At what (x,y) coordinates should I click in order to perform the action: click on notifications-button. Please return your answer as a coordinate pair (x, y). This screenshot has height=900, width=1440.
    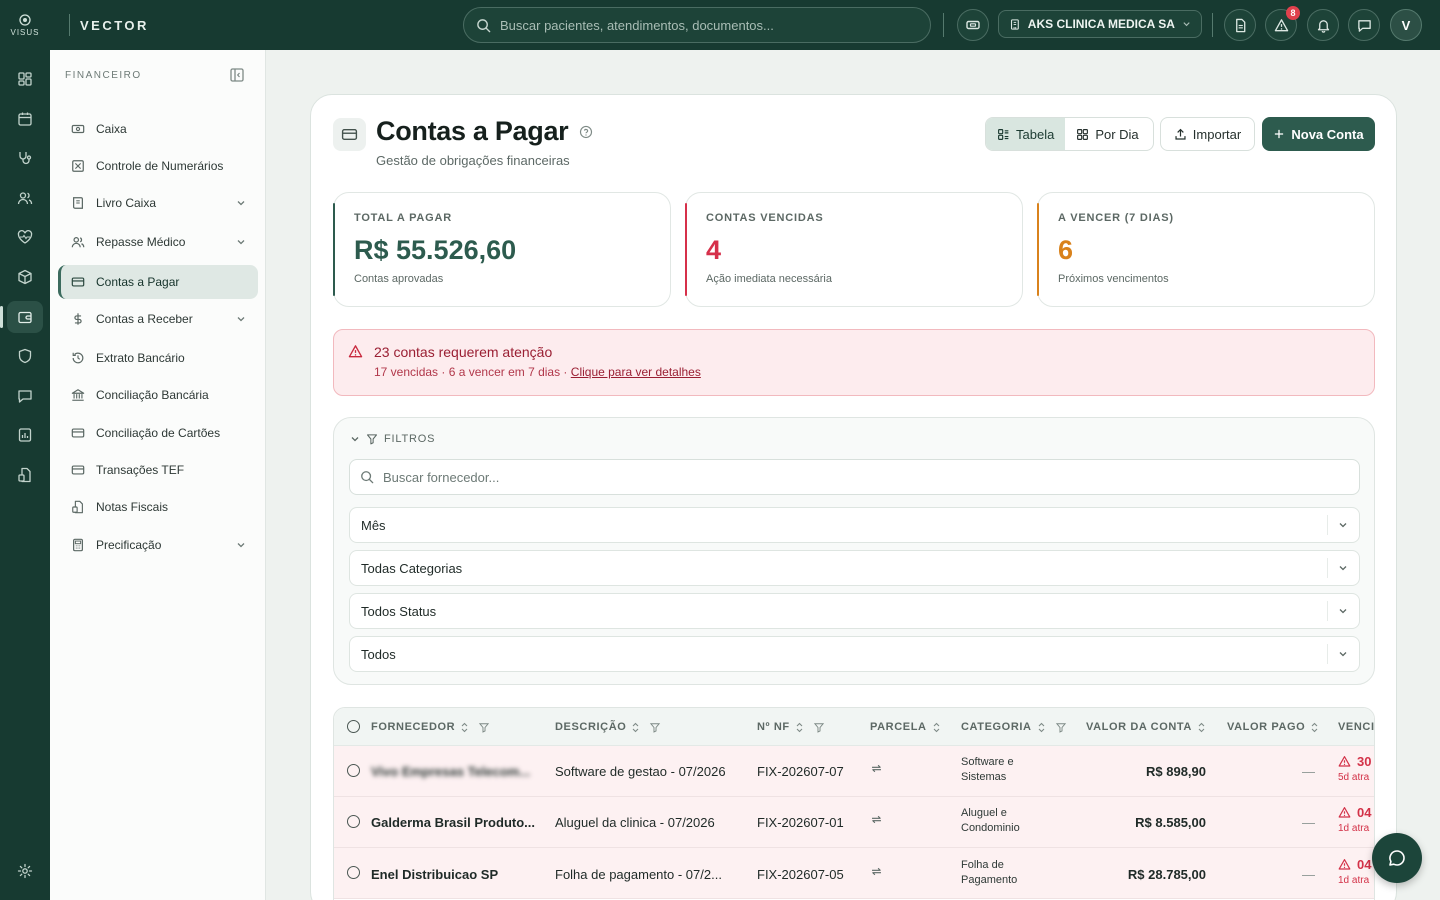
    Looking at the image, I should click on (1323, 25).